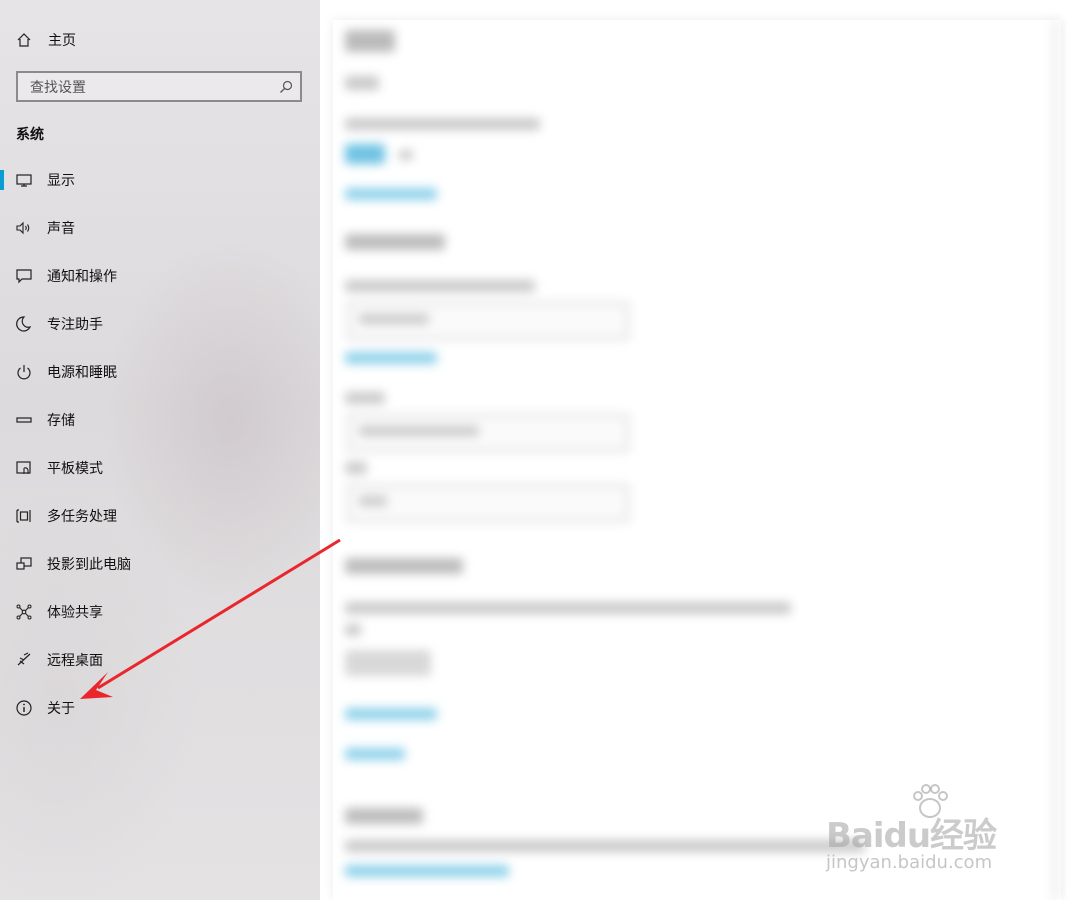 This screenshot has height=900, width=1074. Describe the element at coordinates (160, 180) in the screenshot. I see `sidebar-item-display: 显示` at that location.